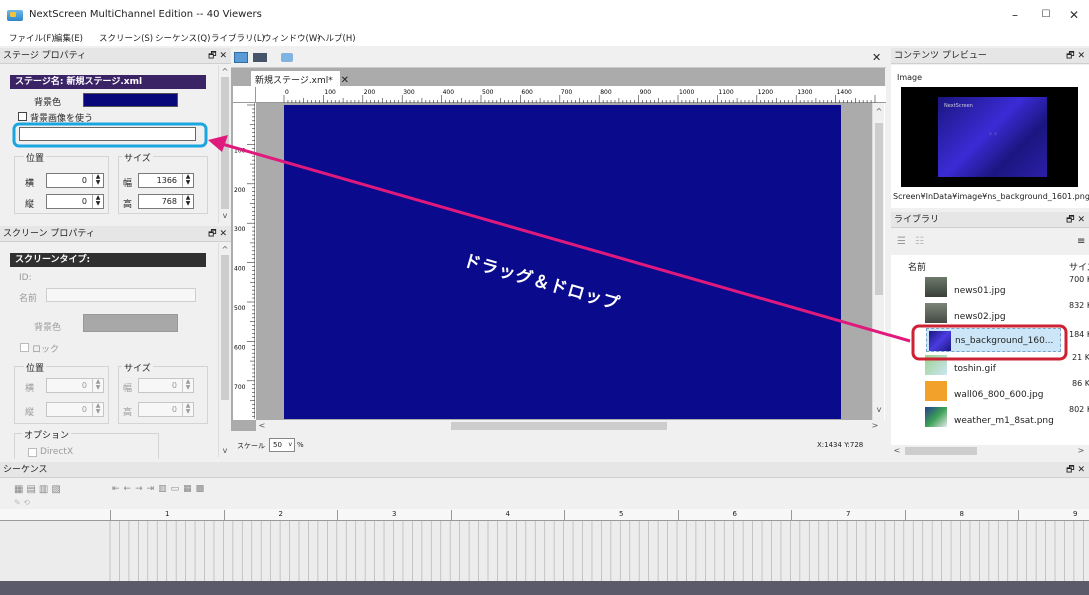  I want to click on drop-target-highlight, so click(110, 135).